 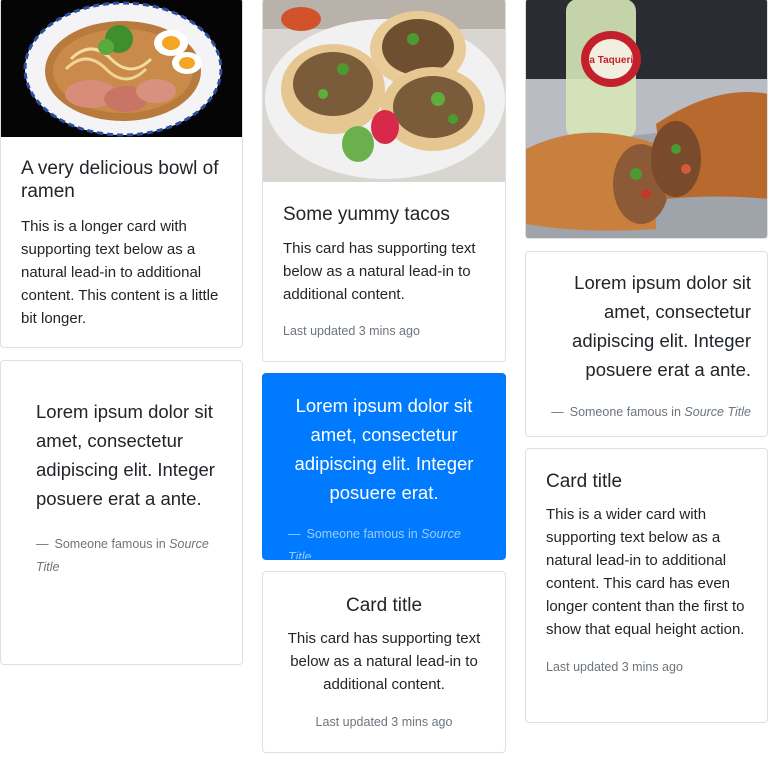 I want to click on tacos-image, so click(x=384, y=91).